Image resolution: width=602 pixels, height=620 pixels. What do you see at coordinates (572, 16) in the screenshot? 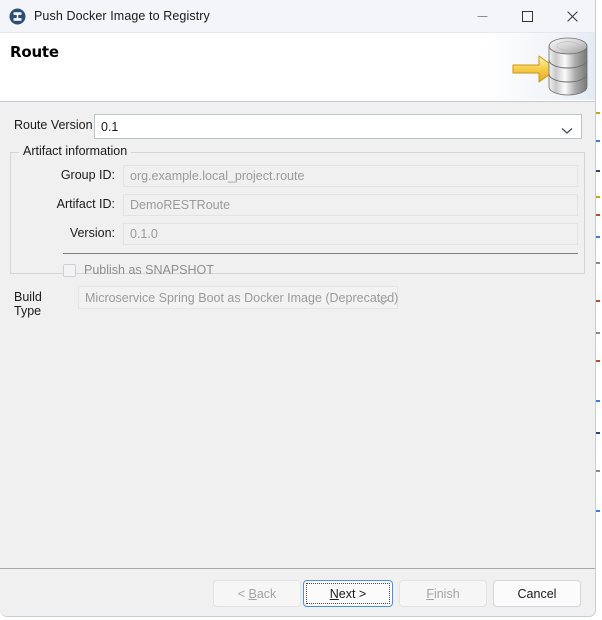
I see `close-button` at bounding box center [572, 16].